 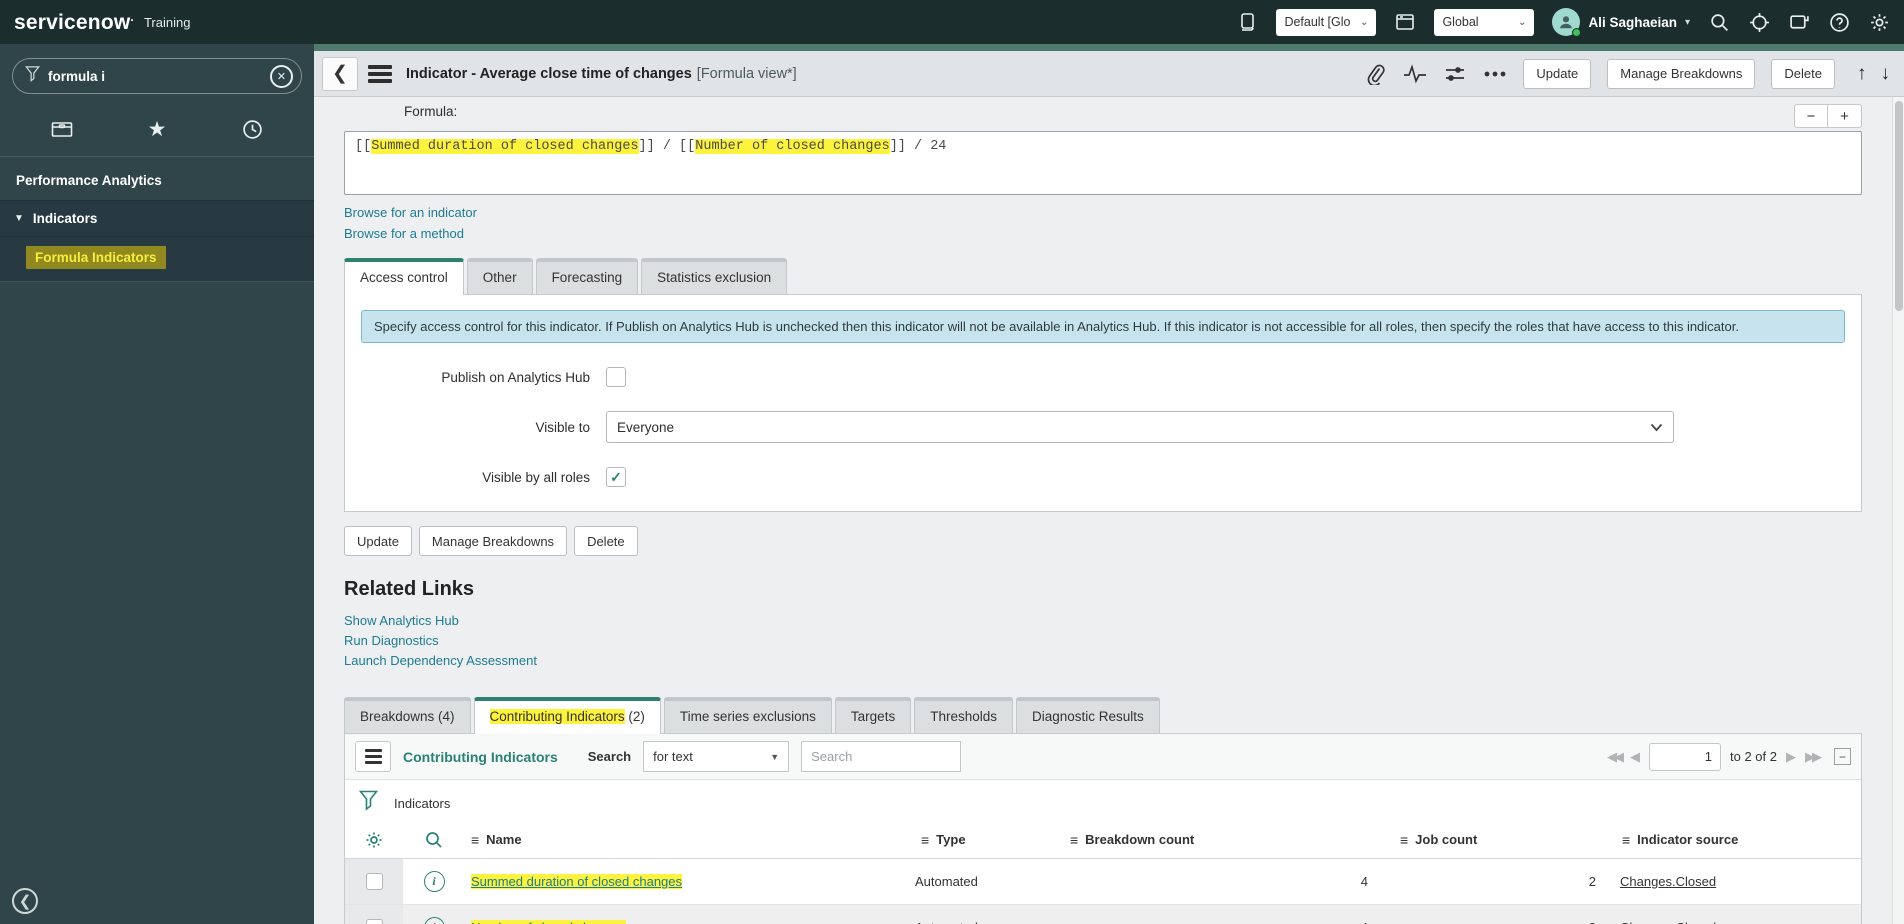 I want to click on vertical-scrollbar, so click(x=1898, y=510).